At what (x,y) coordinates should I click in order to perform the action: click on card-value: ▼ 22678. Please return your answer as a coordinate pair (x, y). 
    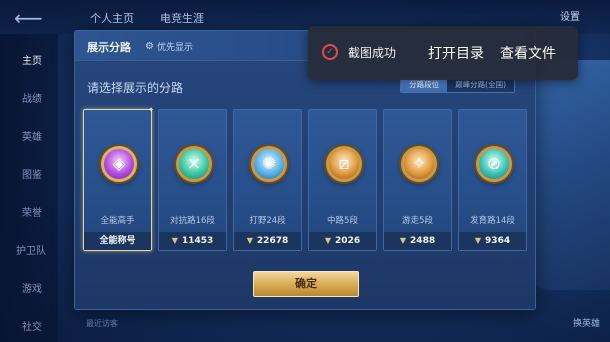
    Looking at the image, I should click on (267, 241).